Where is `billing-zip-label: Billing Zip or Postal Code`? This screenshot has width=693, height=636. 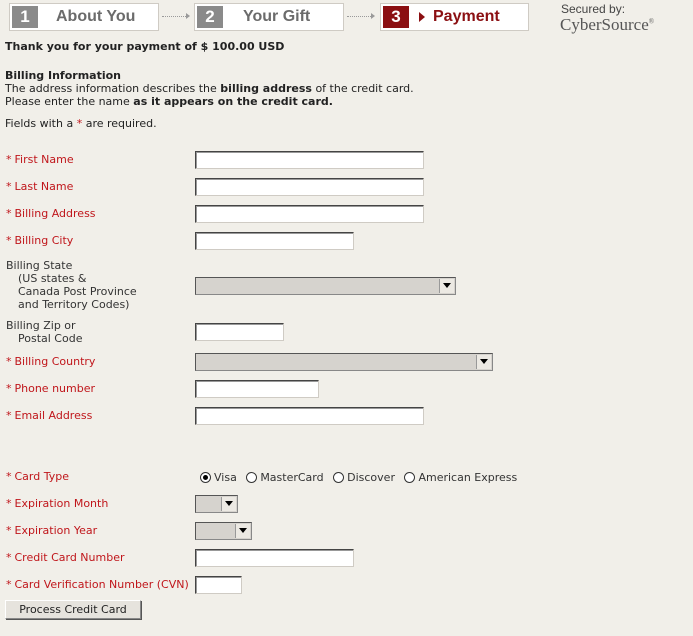 billing-zip-label: Billing Zip or Postal Code is located at coordinates (44, 332).